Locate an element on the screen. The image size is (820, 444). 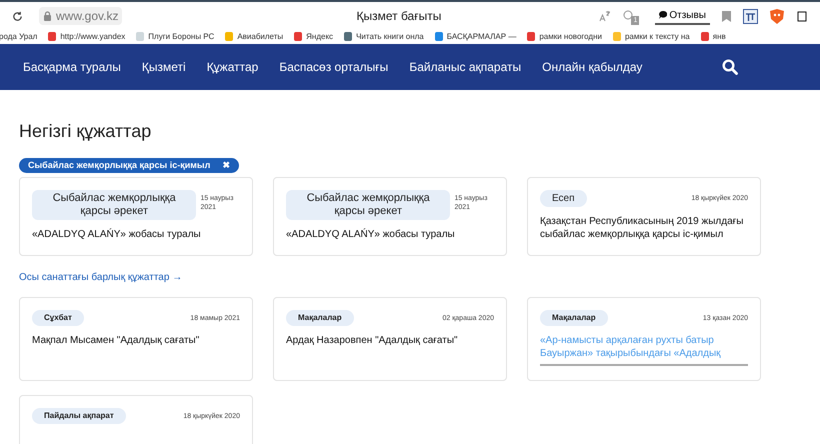
bookmark-item: рамки к тексту на is located at coordinates (651, 36).